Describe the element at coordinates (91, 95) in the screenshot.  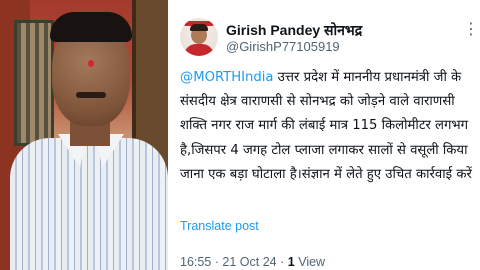
I see `photo-moustache` at that location.